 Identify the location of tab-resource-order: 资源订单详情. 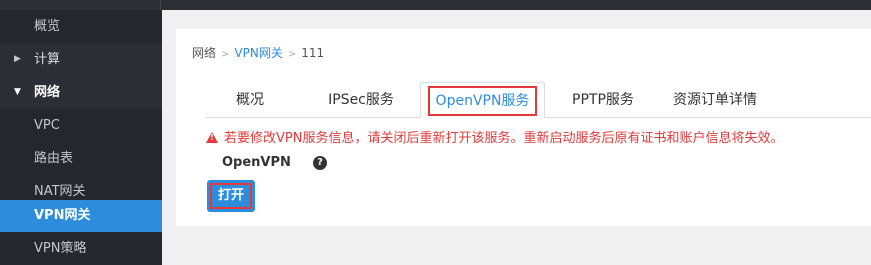
(715, 100).